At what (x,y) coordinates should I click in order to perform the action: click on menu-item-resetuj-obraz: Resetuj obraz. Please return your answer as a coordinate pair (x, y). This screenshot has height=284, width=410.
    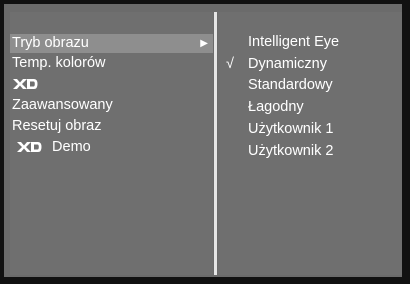
    Looking at the image, I should click on (56, 126).